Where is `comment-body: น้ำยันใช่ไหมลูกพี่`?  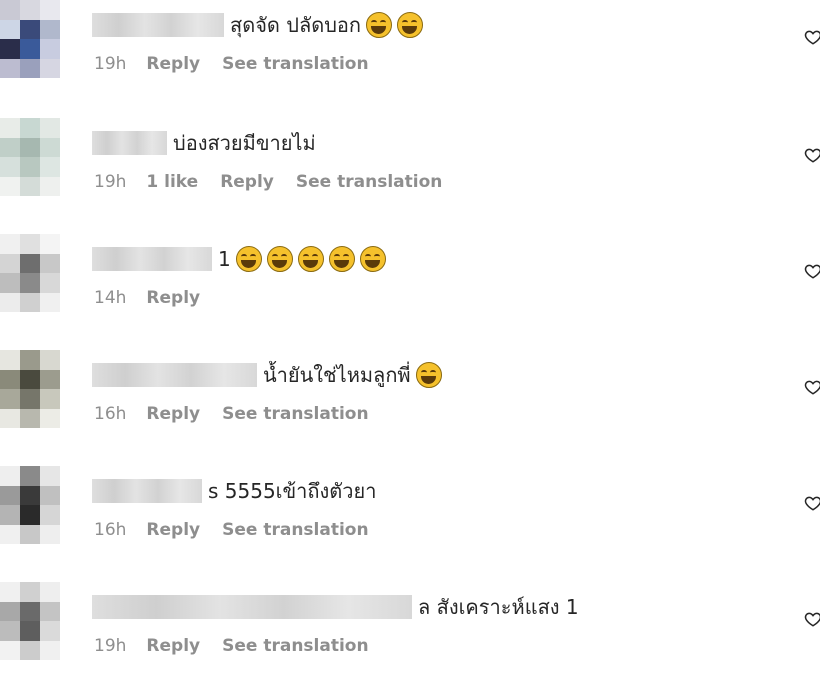 comment-body: น้ำยันใช่ไหมลูกพี่ is located at coordinates (267, 375).